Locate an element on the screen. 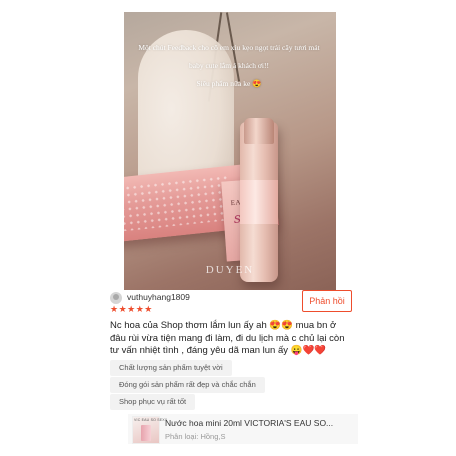 This screenshot has width=456, height=456. product-thumbnail: VIC EAU SO SEXY is located at coordinates (149, 430).